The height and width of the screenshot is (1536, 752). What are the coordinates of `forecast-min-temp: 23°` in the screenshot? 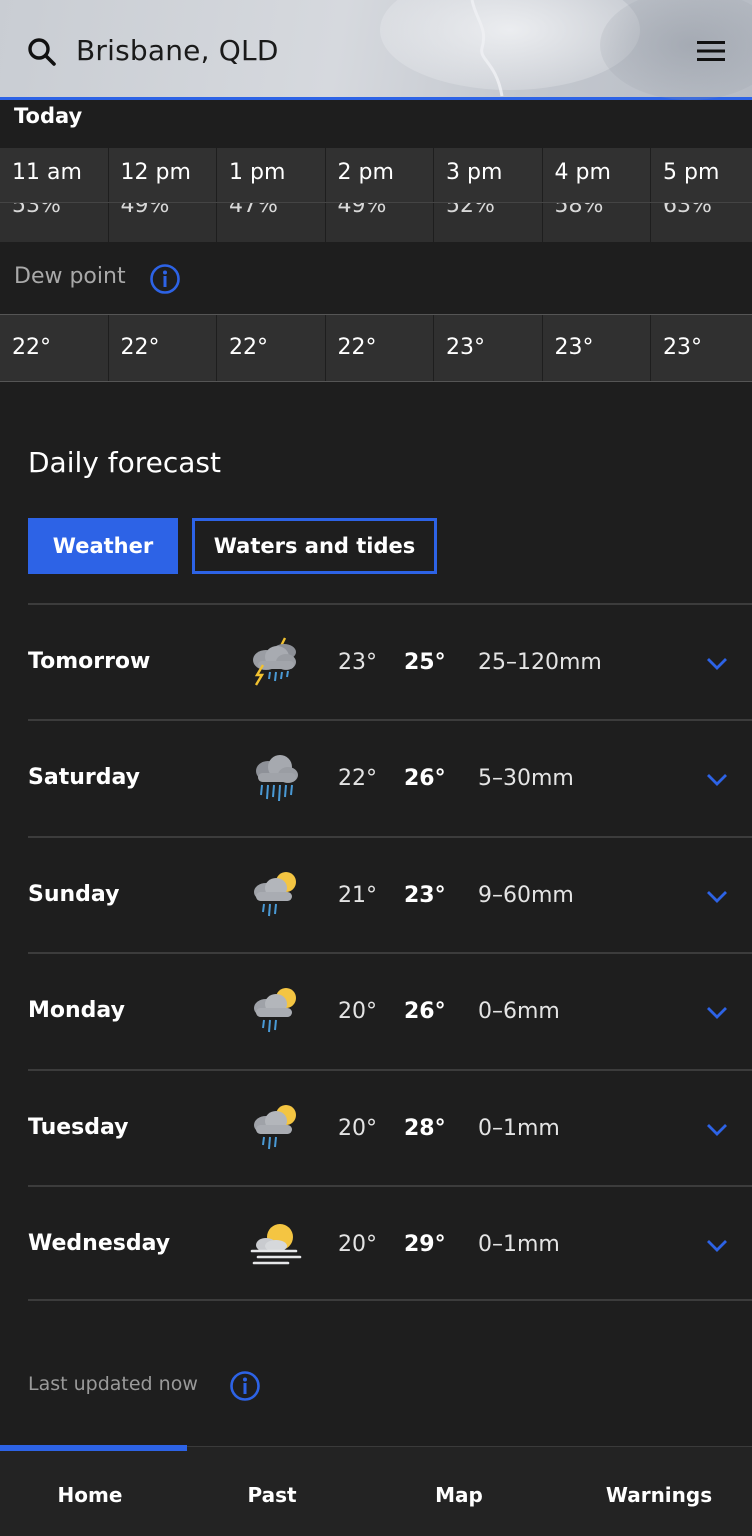 It's located at (357, 662).